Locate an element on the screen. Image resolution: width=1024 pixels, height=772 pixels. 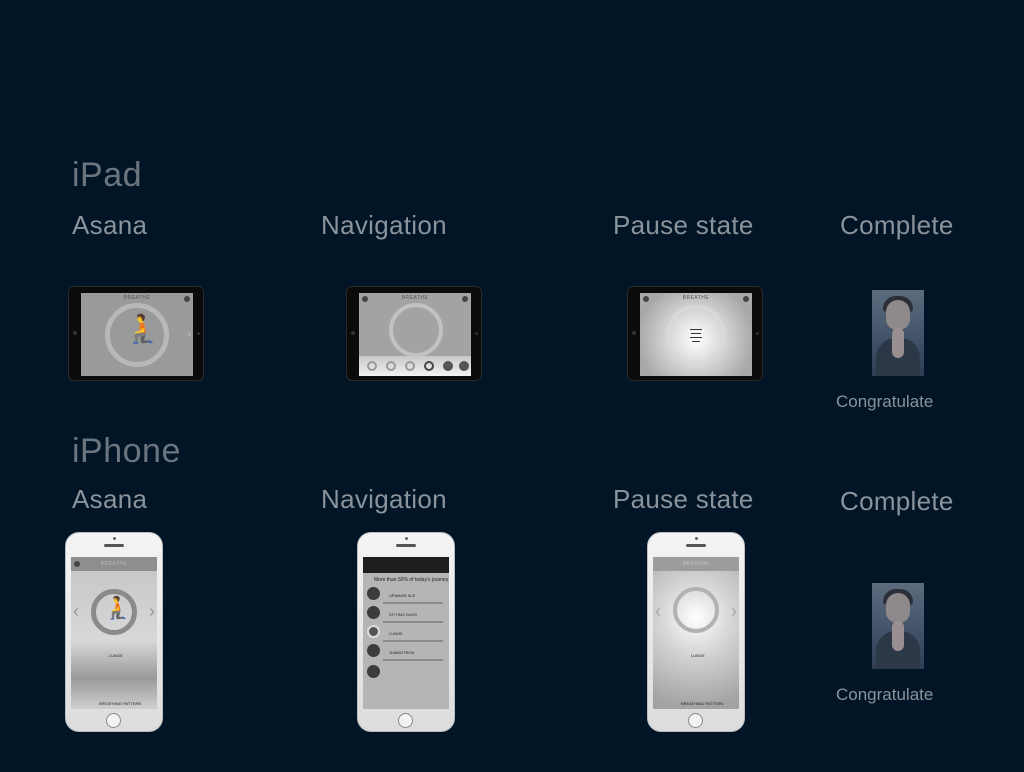
ipad-pause-screenshot: BREATHE is located at coordinates (695, 333).